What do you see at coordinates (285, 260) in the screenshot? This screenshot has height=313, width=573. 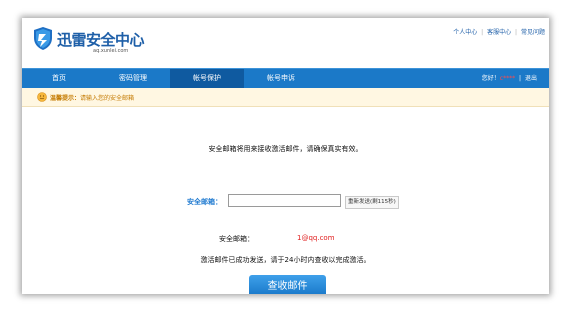 I see `success-message: 激活邮件已成功发送，请于24小时内查收以完成激活。` at bounding box center [285, 260].